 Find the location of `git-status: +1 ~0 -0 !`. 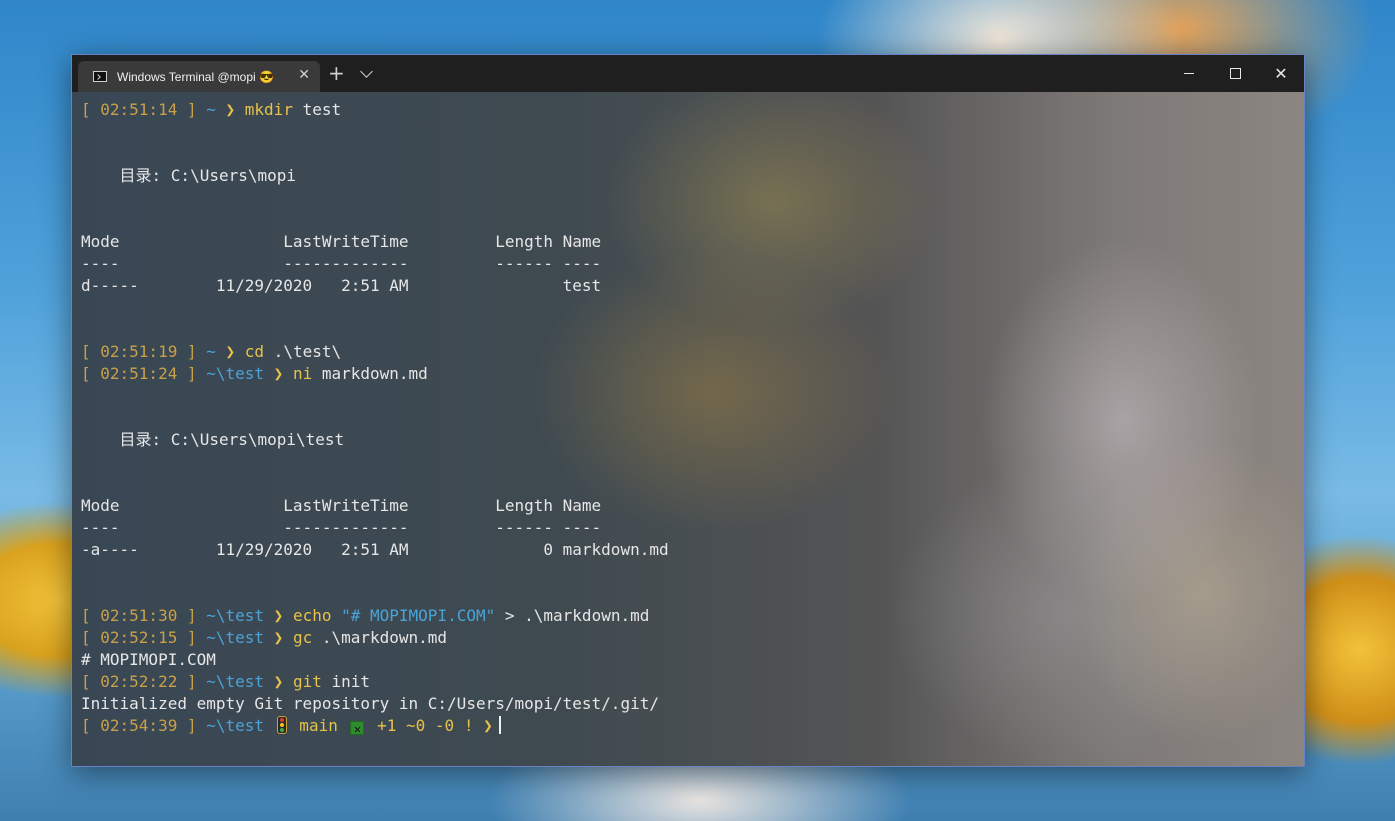

git-status: +1 ~0 -0 ! is located at coordinates (420, 725).